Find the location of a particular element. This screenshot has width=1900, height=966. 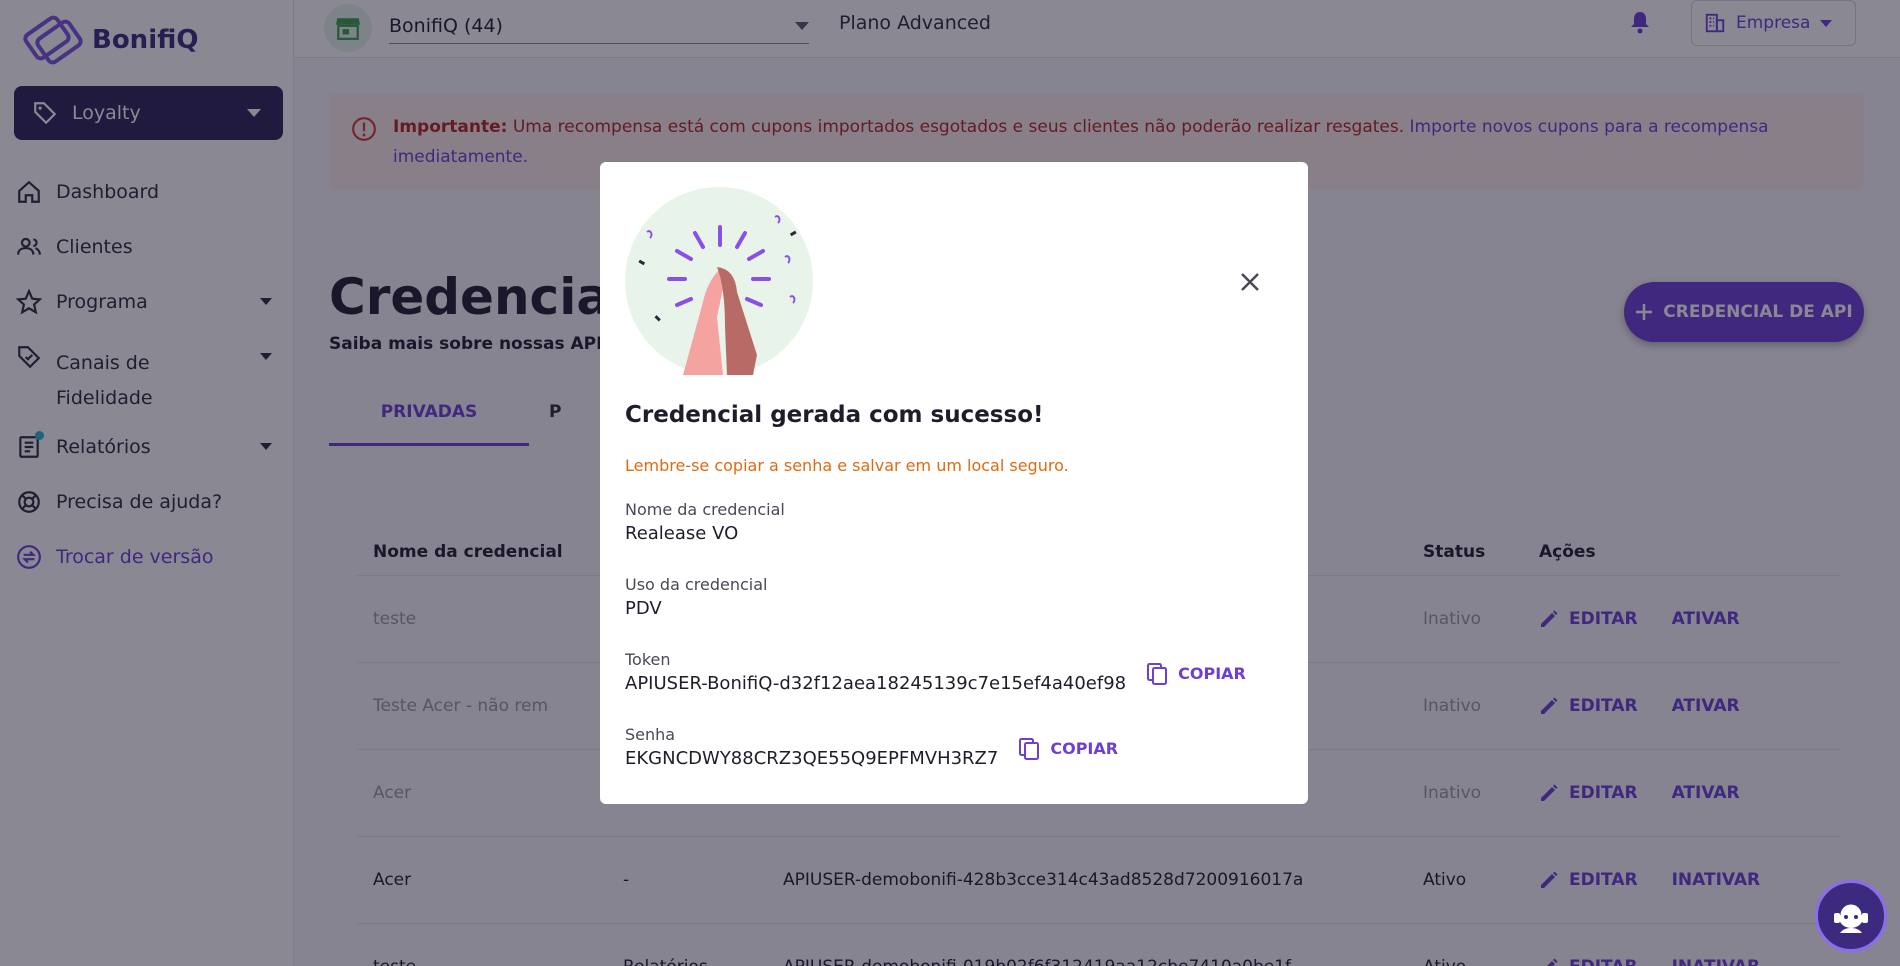

field-credential-name: Nome da credencial Realease VO is located at coordinates (705, 522).